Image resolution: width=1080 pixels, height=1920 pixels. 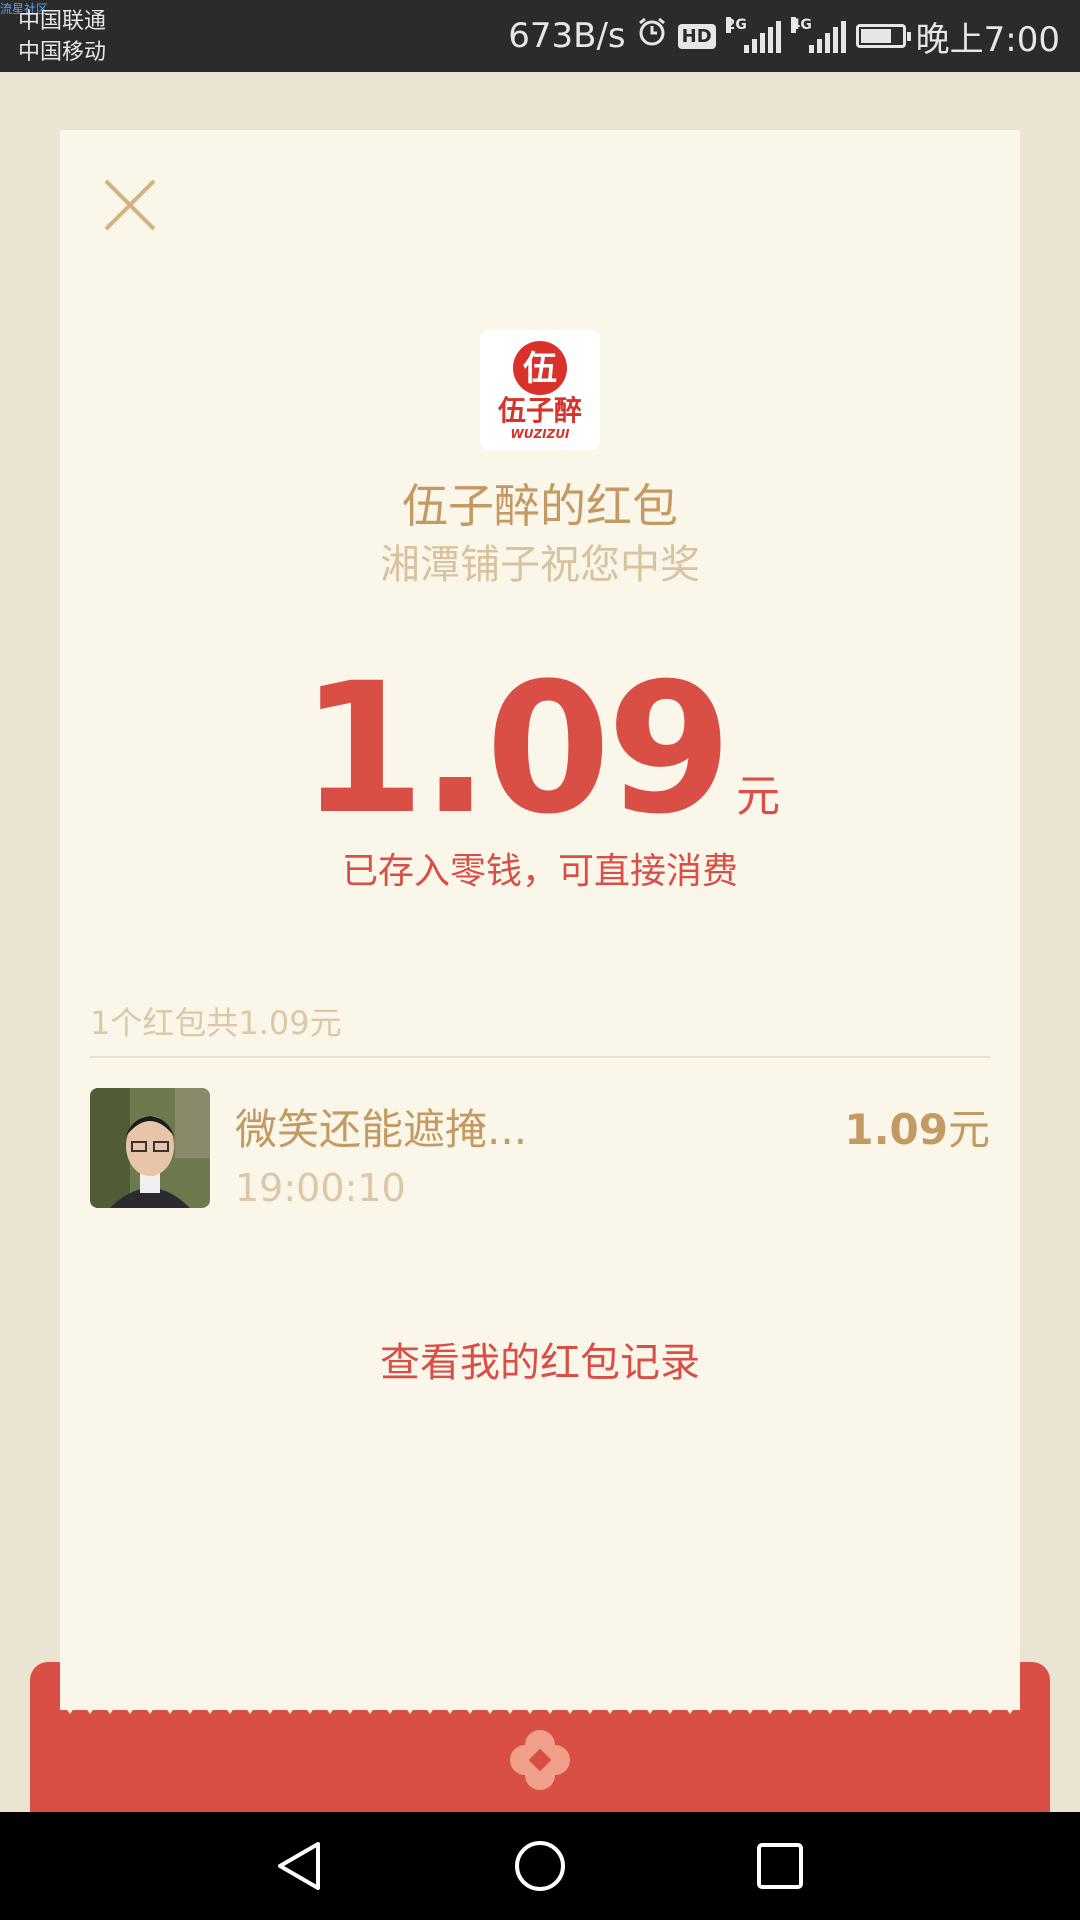 I want to click on carrier-2: 中国移动, so click(x=62, y=52).